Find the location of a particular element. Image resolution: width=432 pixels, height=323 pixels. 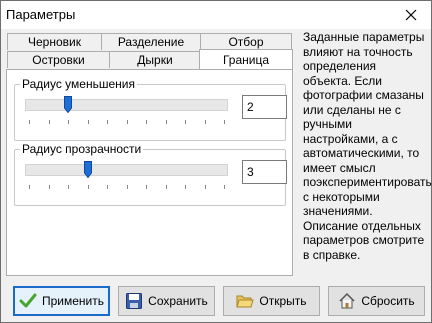

apply-button: Применить is located at coordinates (61, 301).